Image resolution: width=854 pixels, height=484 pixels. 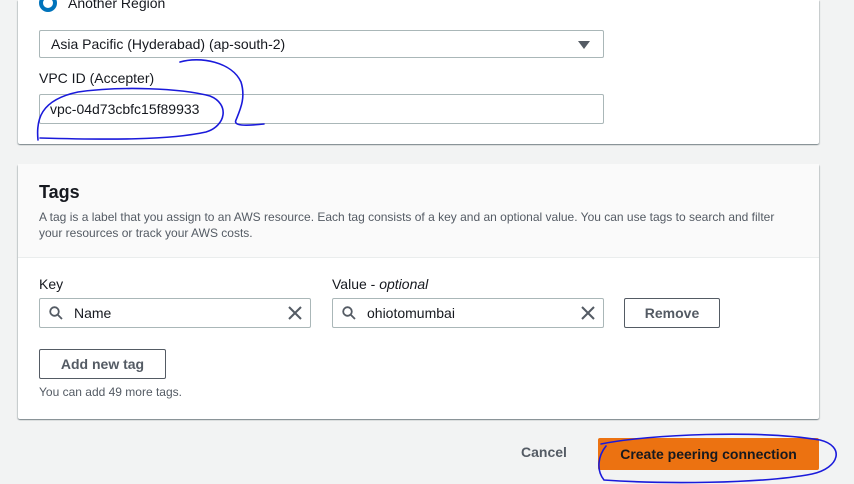 I want to click on tags-title: Tags, so click(x=59, y=192).